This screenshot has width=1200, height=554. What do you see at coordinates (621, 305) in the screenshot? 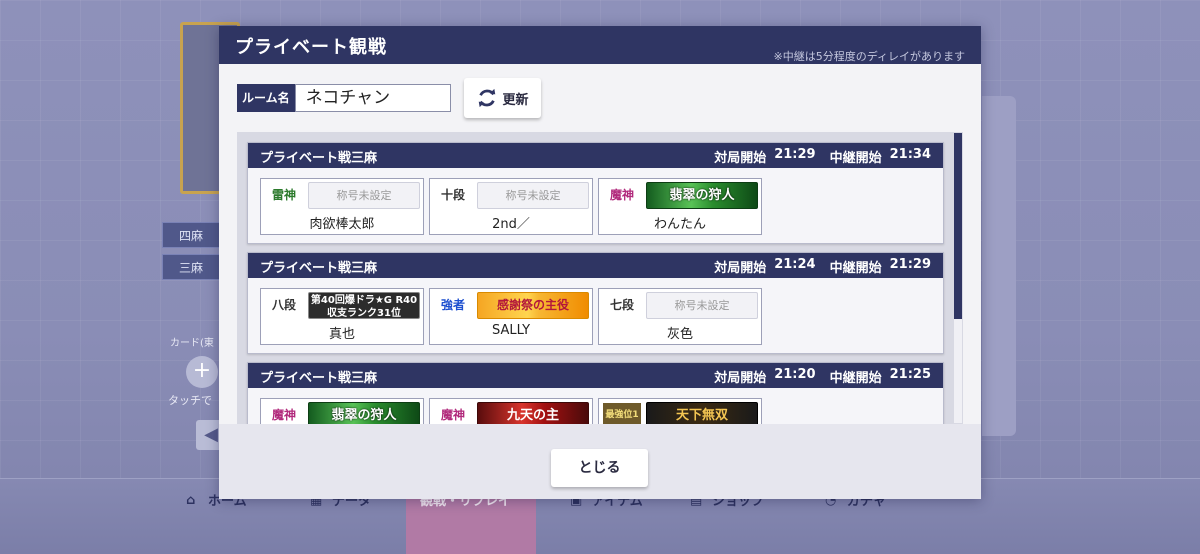
I see `rank-badge: 七段` at bounding box center [621, 305].